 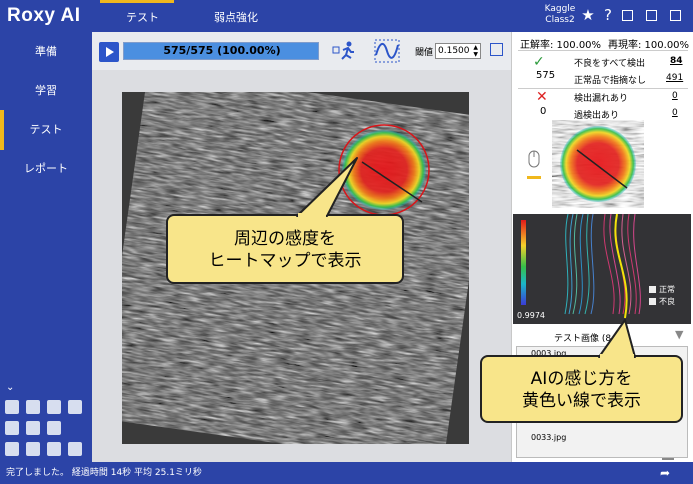 I want to click on sidebar-item-test: テスト, so click(x=46, y=130).